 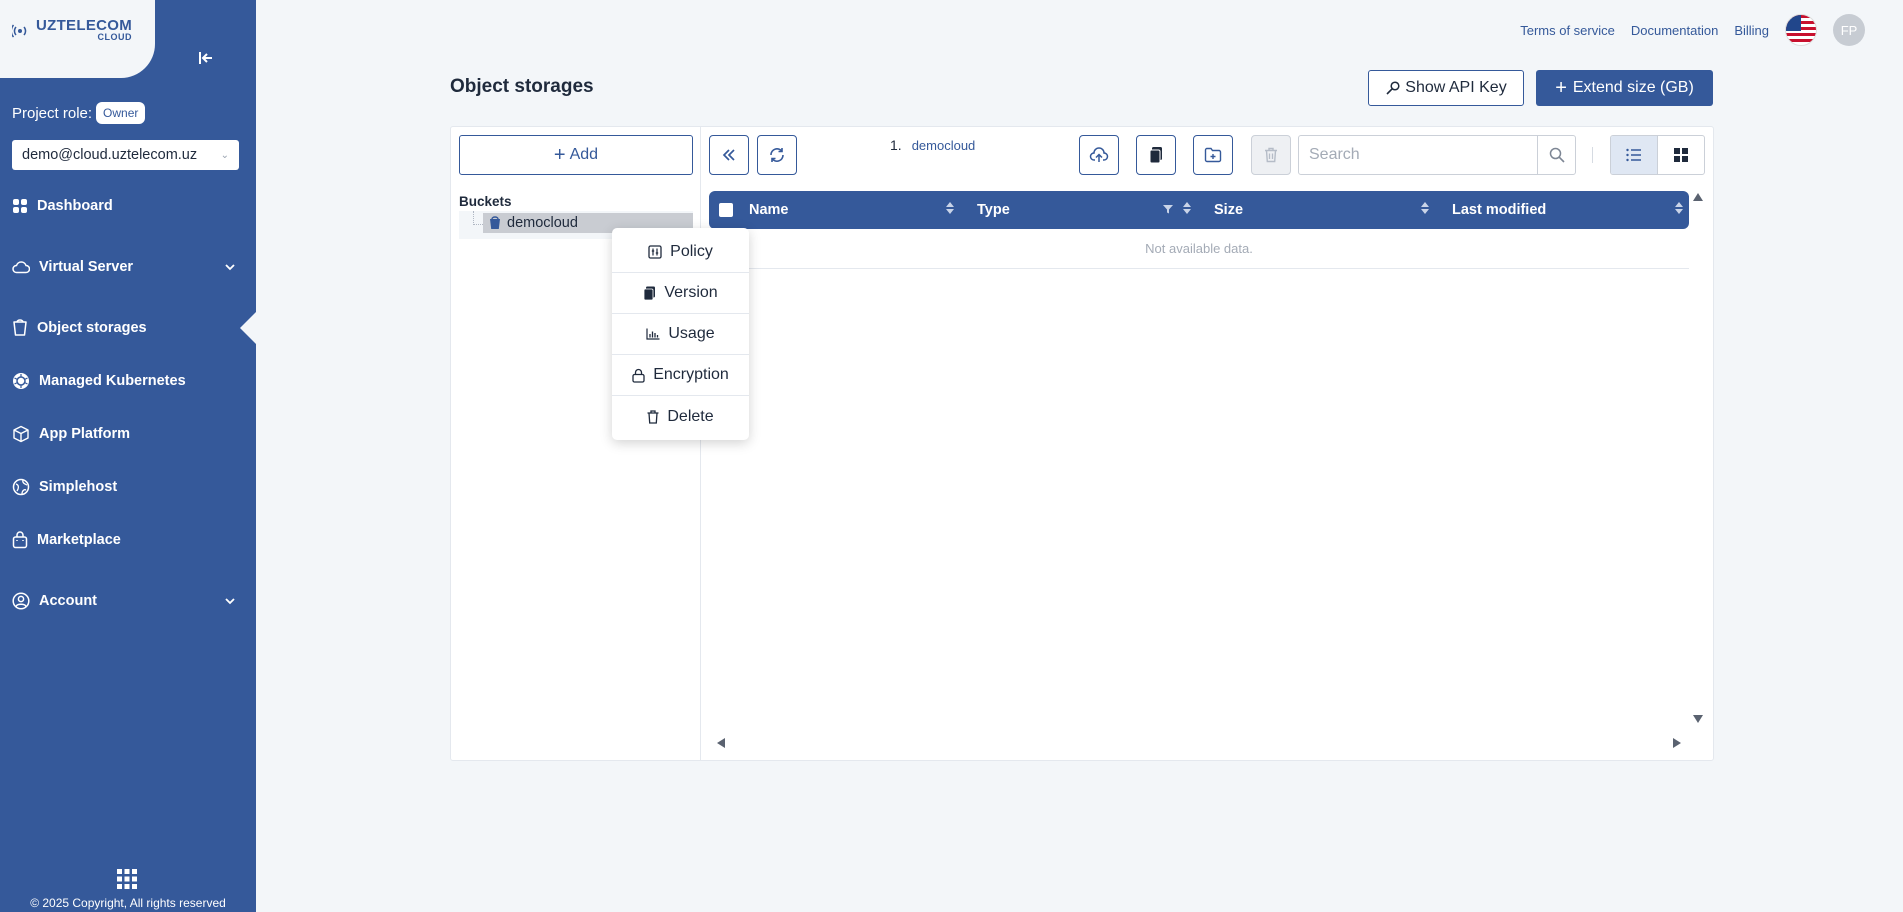 I want to click on bucket-context-menu: Policy Version Usage Encryption Delete, so click(x=680, y=334).